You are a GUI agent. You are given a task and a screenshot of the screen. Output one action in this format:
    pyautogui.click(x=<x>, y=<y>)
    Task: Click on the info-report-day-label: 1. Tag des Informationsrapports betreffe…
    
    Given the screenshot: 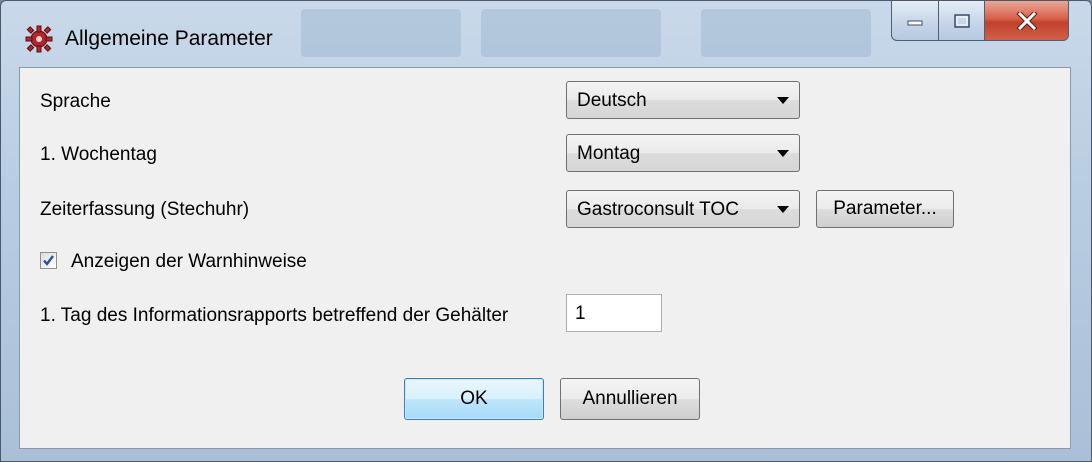 What is the action you would take?
    pyautogui.click(x=274, y=315)
    